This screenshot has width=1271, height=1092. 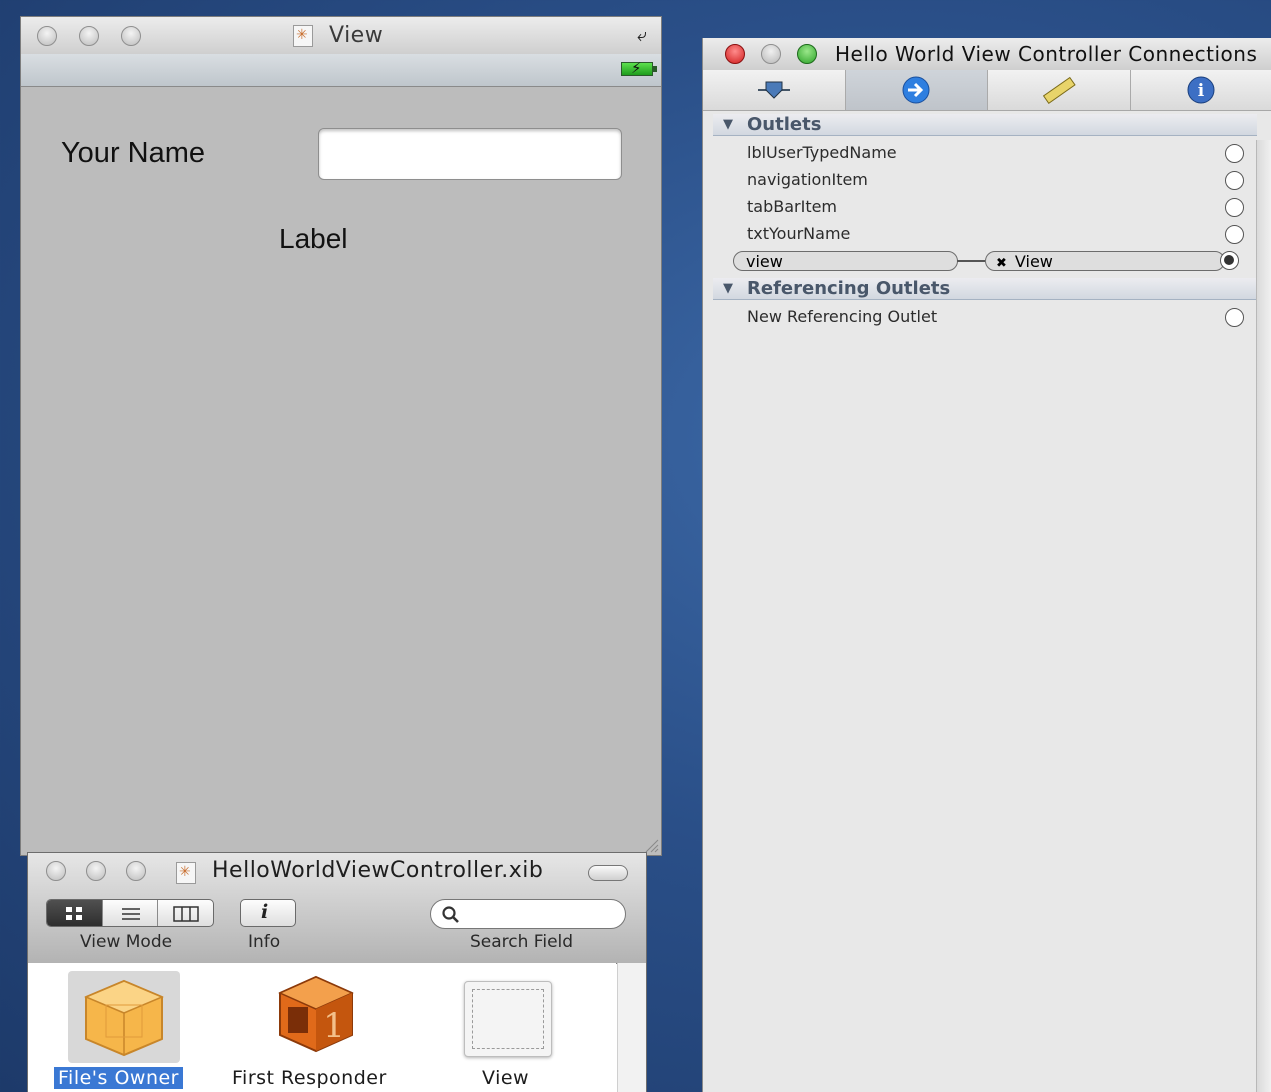 I want to click on name-text-field, so click(x=470, y=154).